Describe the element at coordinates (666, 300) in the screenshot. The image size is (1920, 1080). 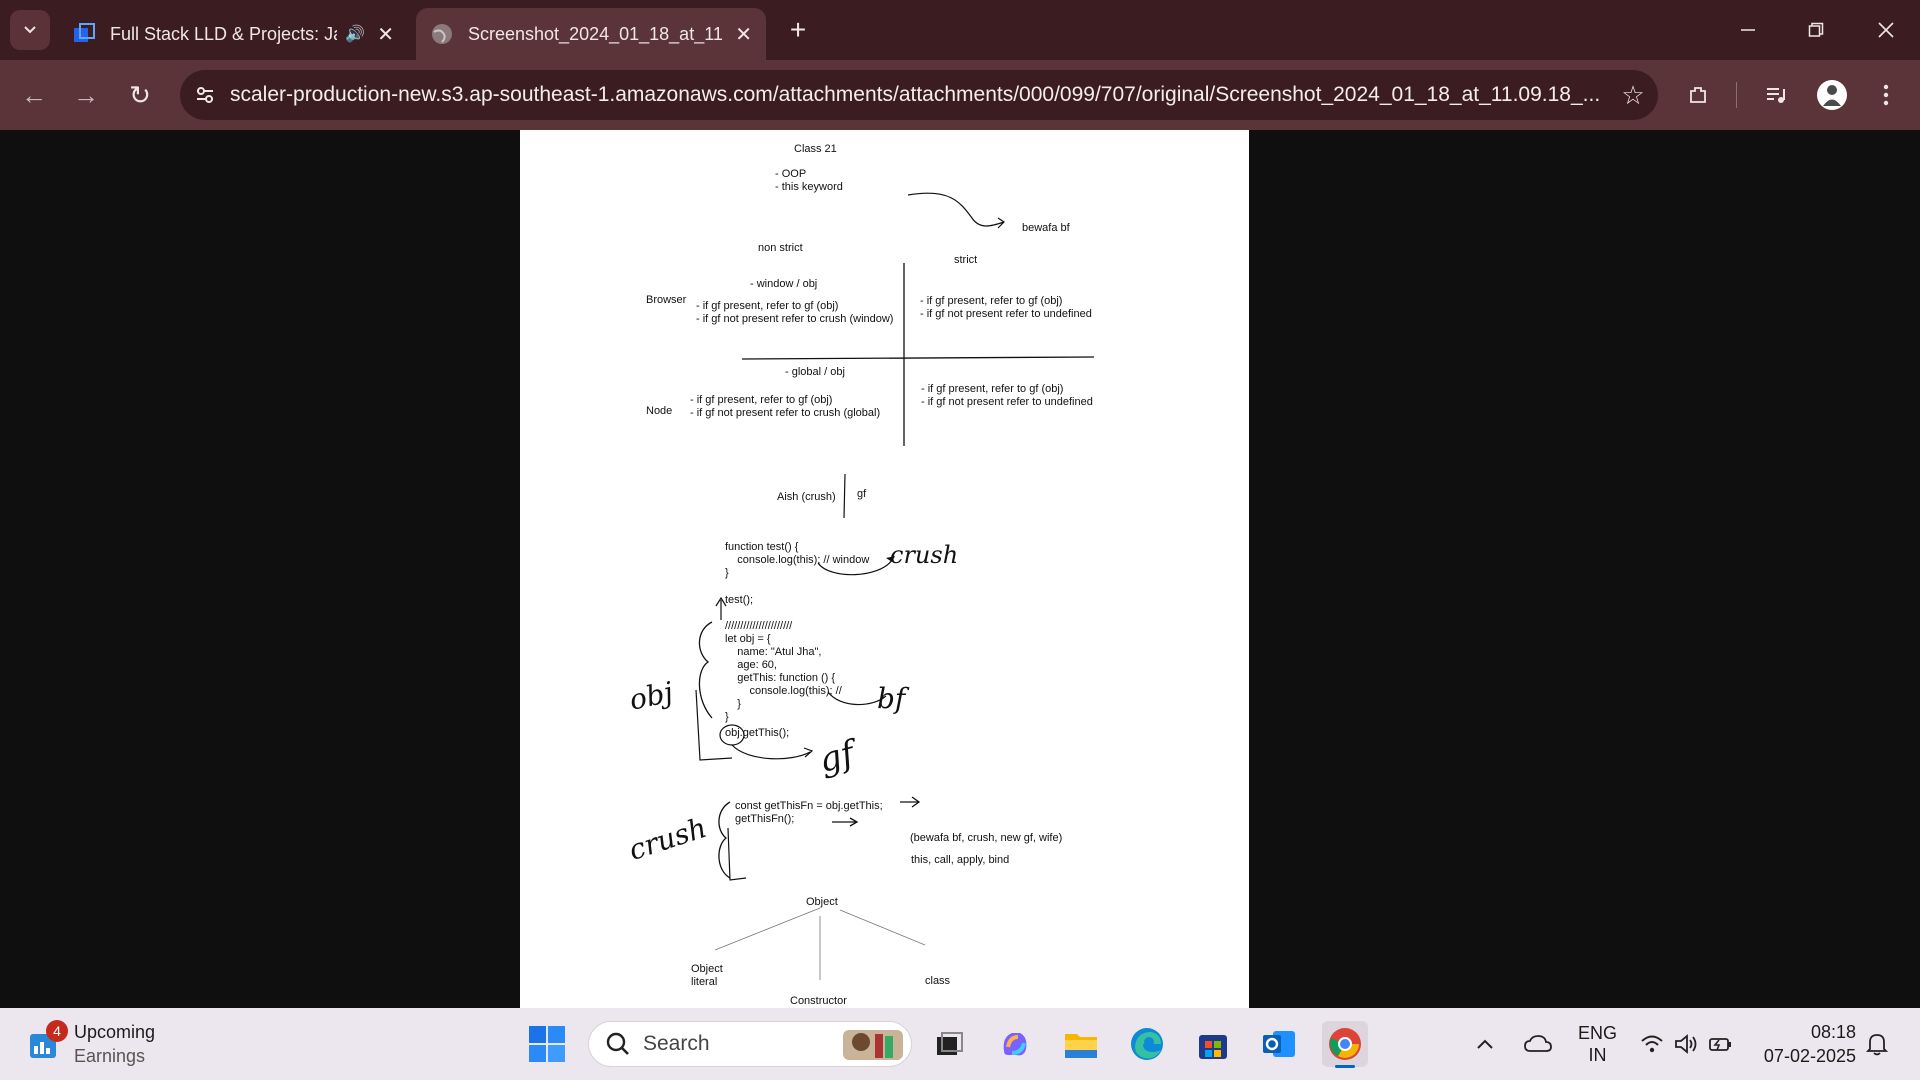
I see `row-browser: Browser` at that location.